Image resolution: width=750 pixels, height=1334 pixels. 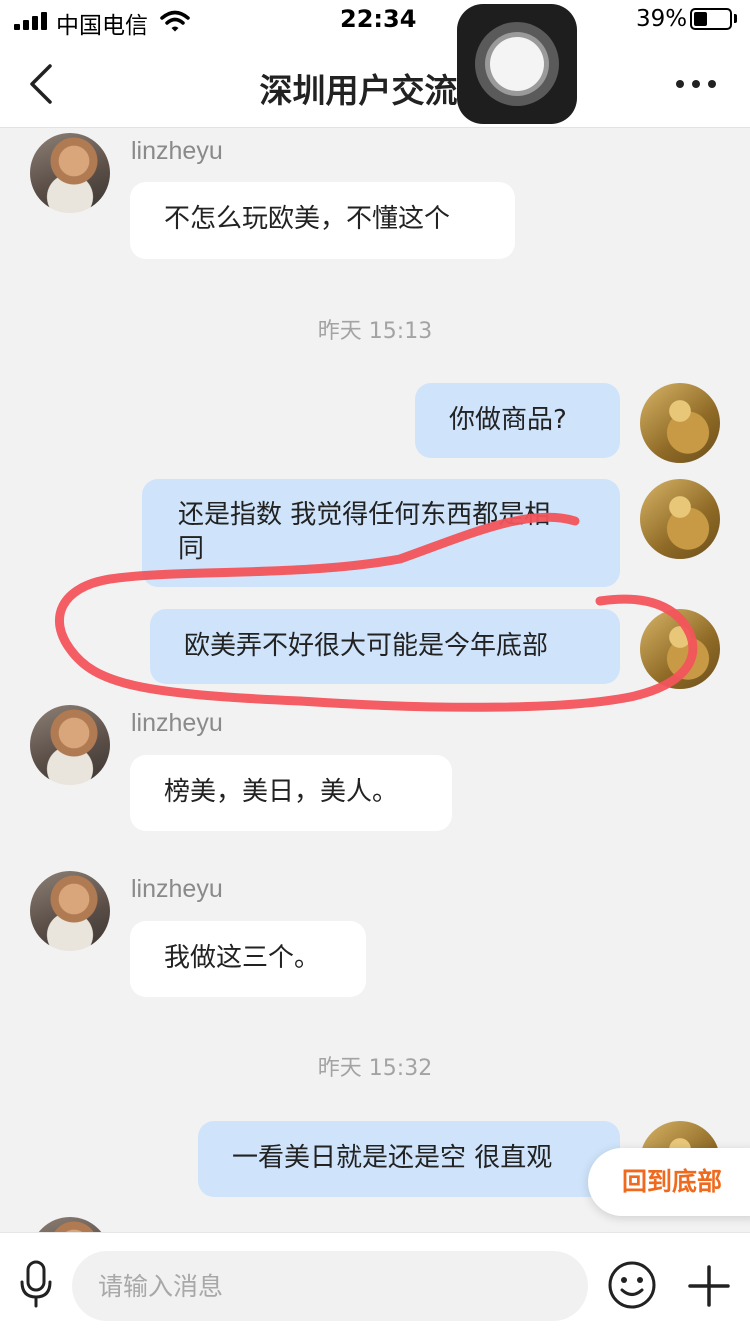 I want to click on message-input-bar, so click(x=375, y=1283).